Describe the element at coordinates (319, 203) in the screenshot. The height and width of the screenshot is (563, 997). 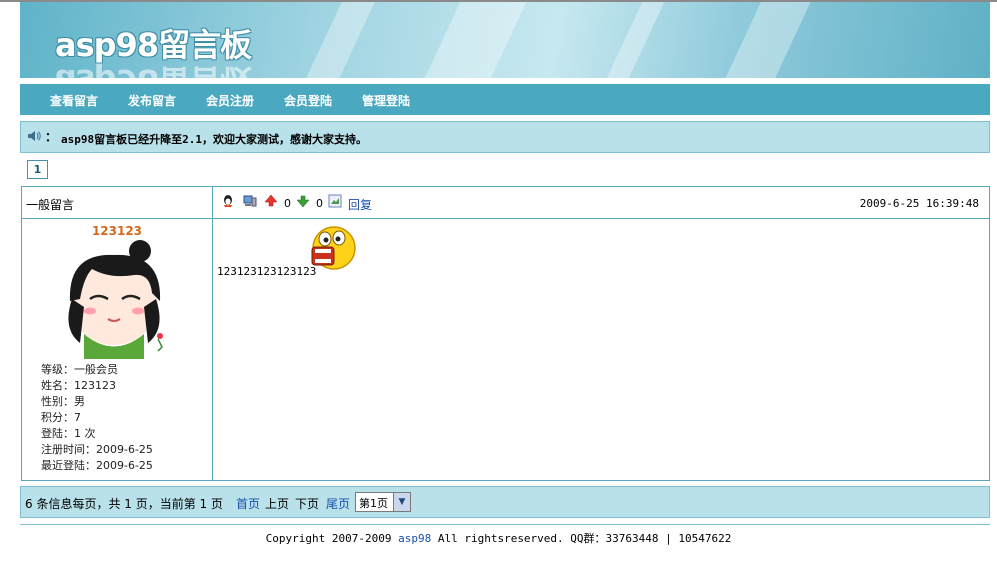
I see `vote-down-count: 0` at that location.